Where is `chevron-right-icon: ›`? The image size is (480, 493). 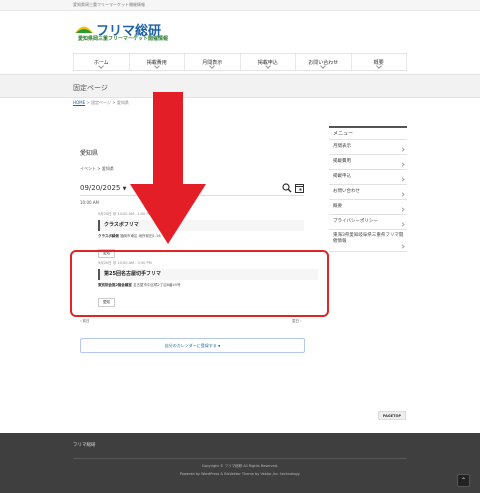 chevron-right-icon: › is located at coordinates (301, 321).